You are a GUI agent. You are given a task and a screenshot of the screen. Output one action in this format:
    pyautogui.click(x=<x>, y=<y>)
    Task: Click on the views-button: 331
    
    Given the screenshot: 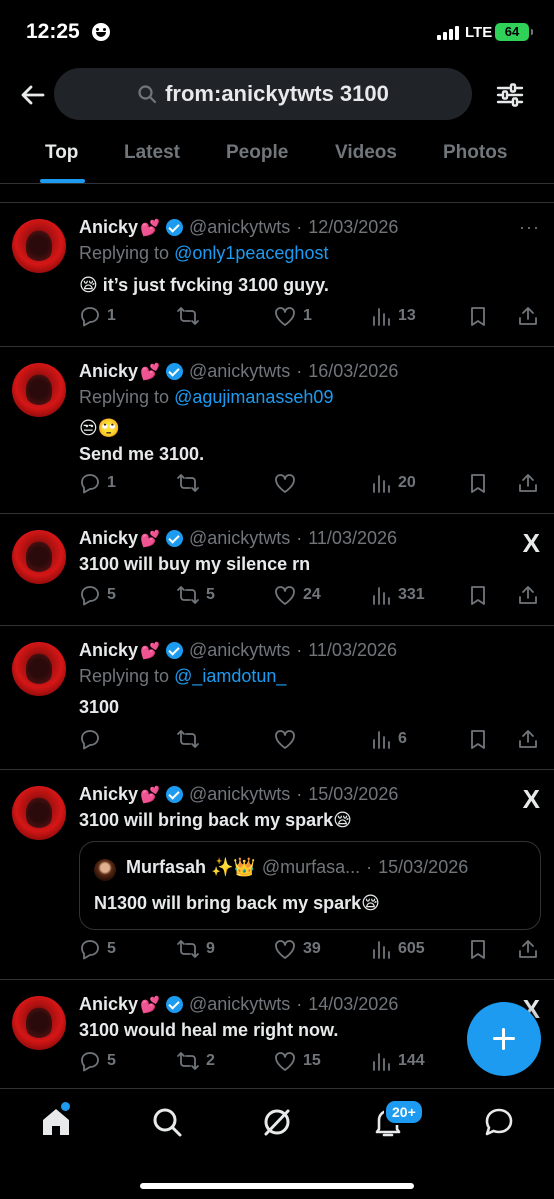 What is the action you would take?
    pyautogui.click(x=397, y=595)
    